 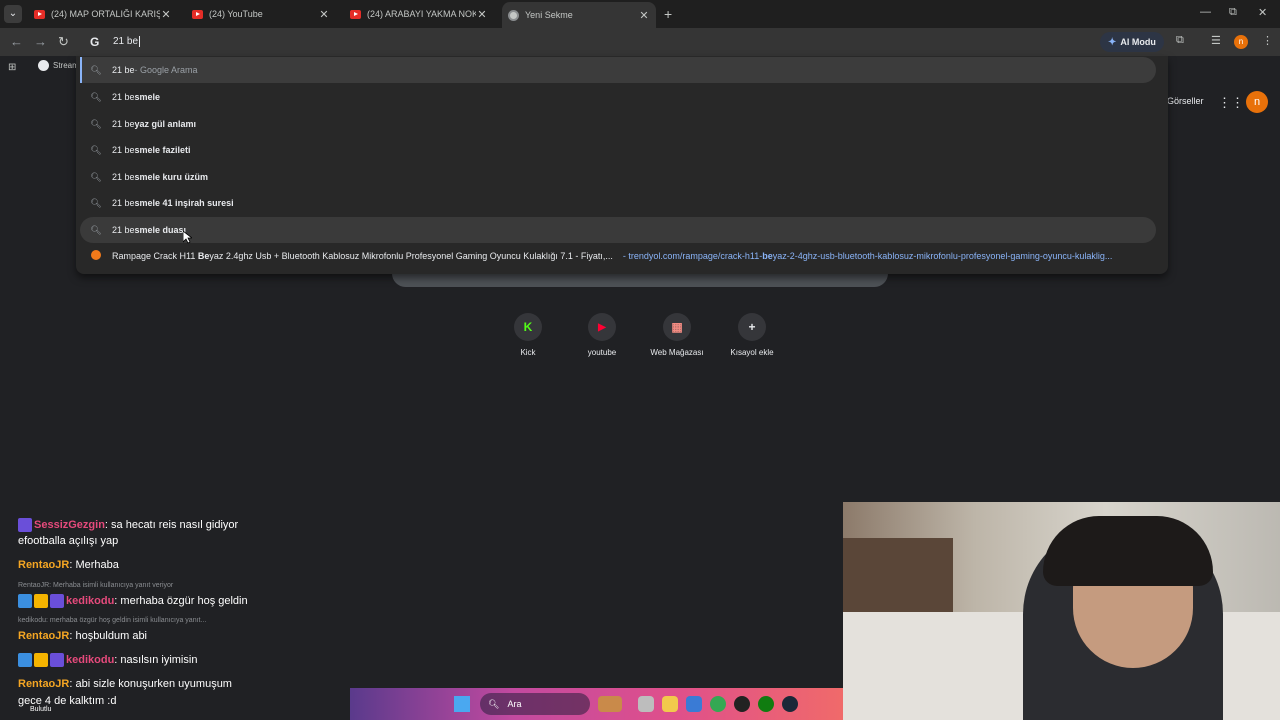 What do you see at coordinates (419, 14) in the screenshot?
I see `tab-3: (24) ARABAYI YAKMA NOKTASI ✕` at bounding box center [419, 14].